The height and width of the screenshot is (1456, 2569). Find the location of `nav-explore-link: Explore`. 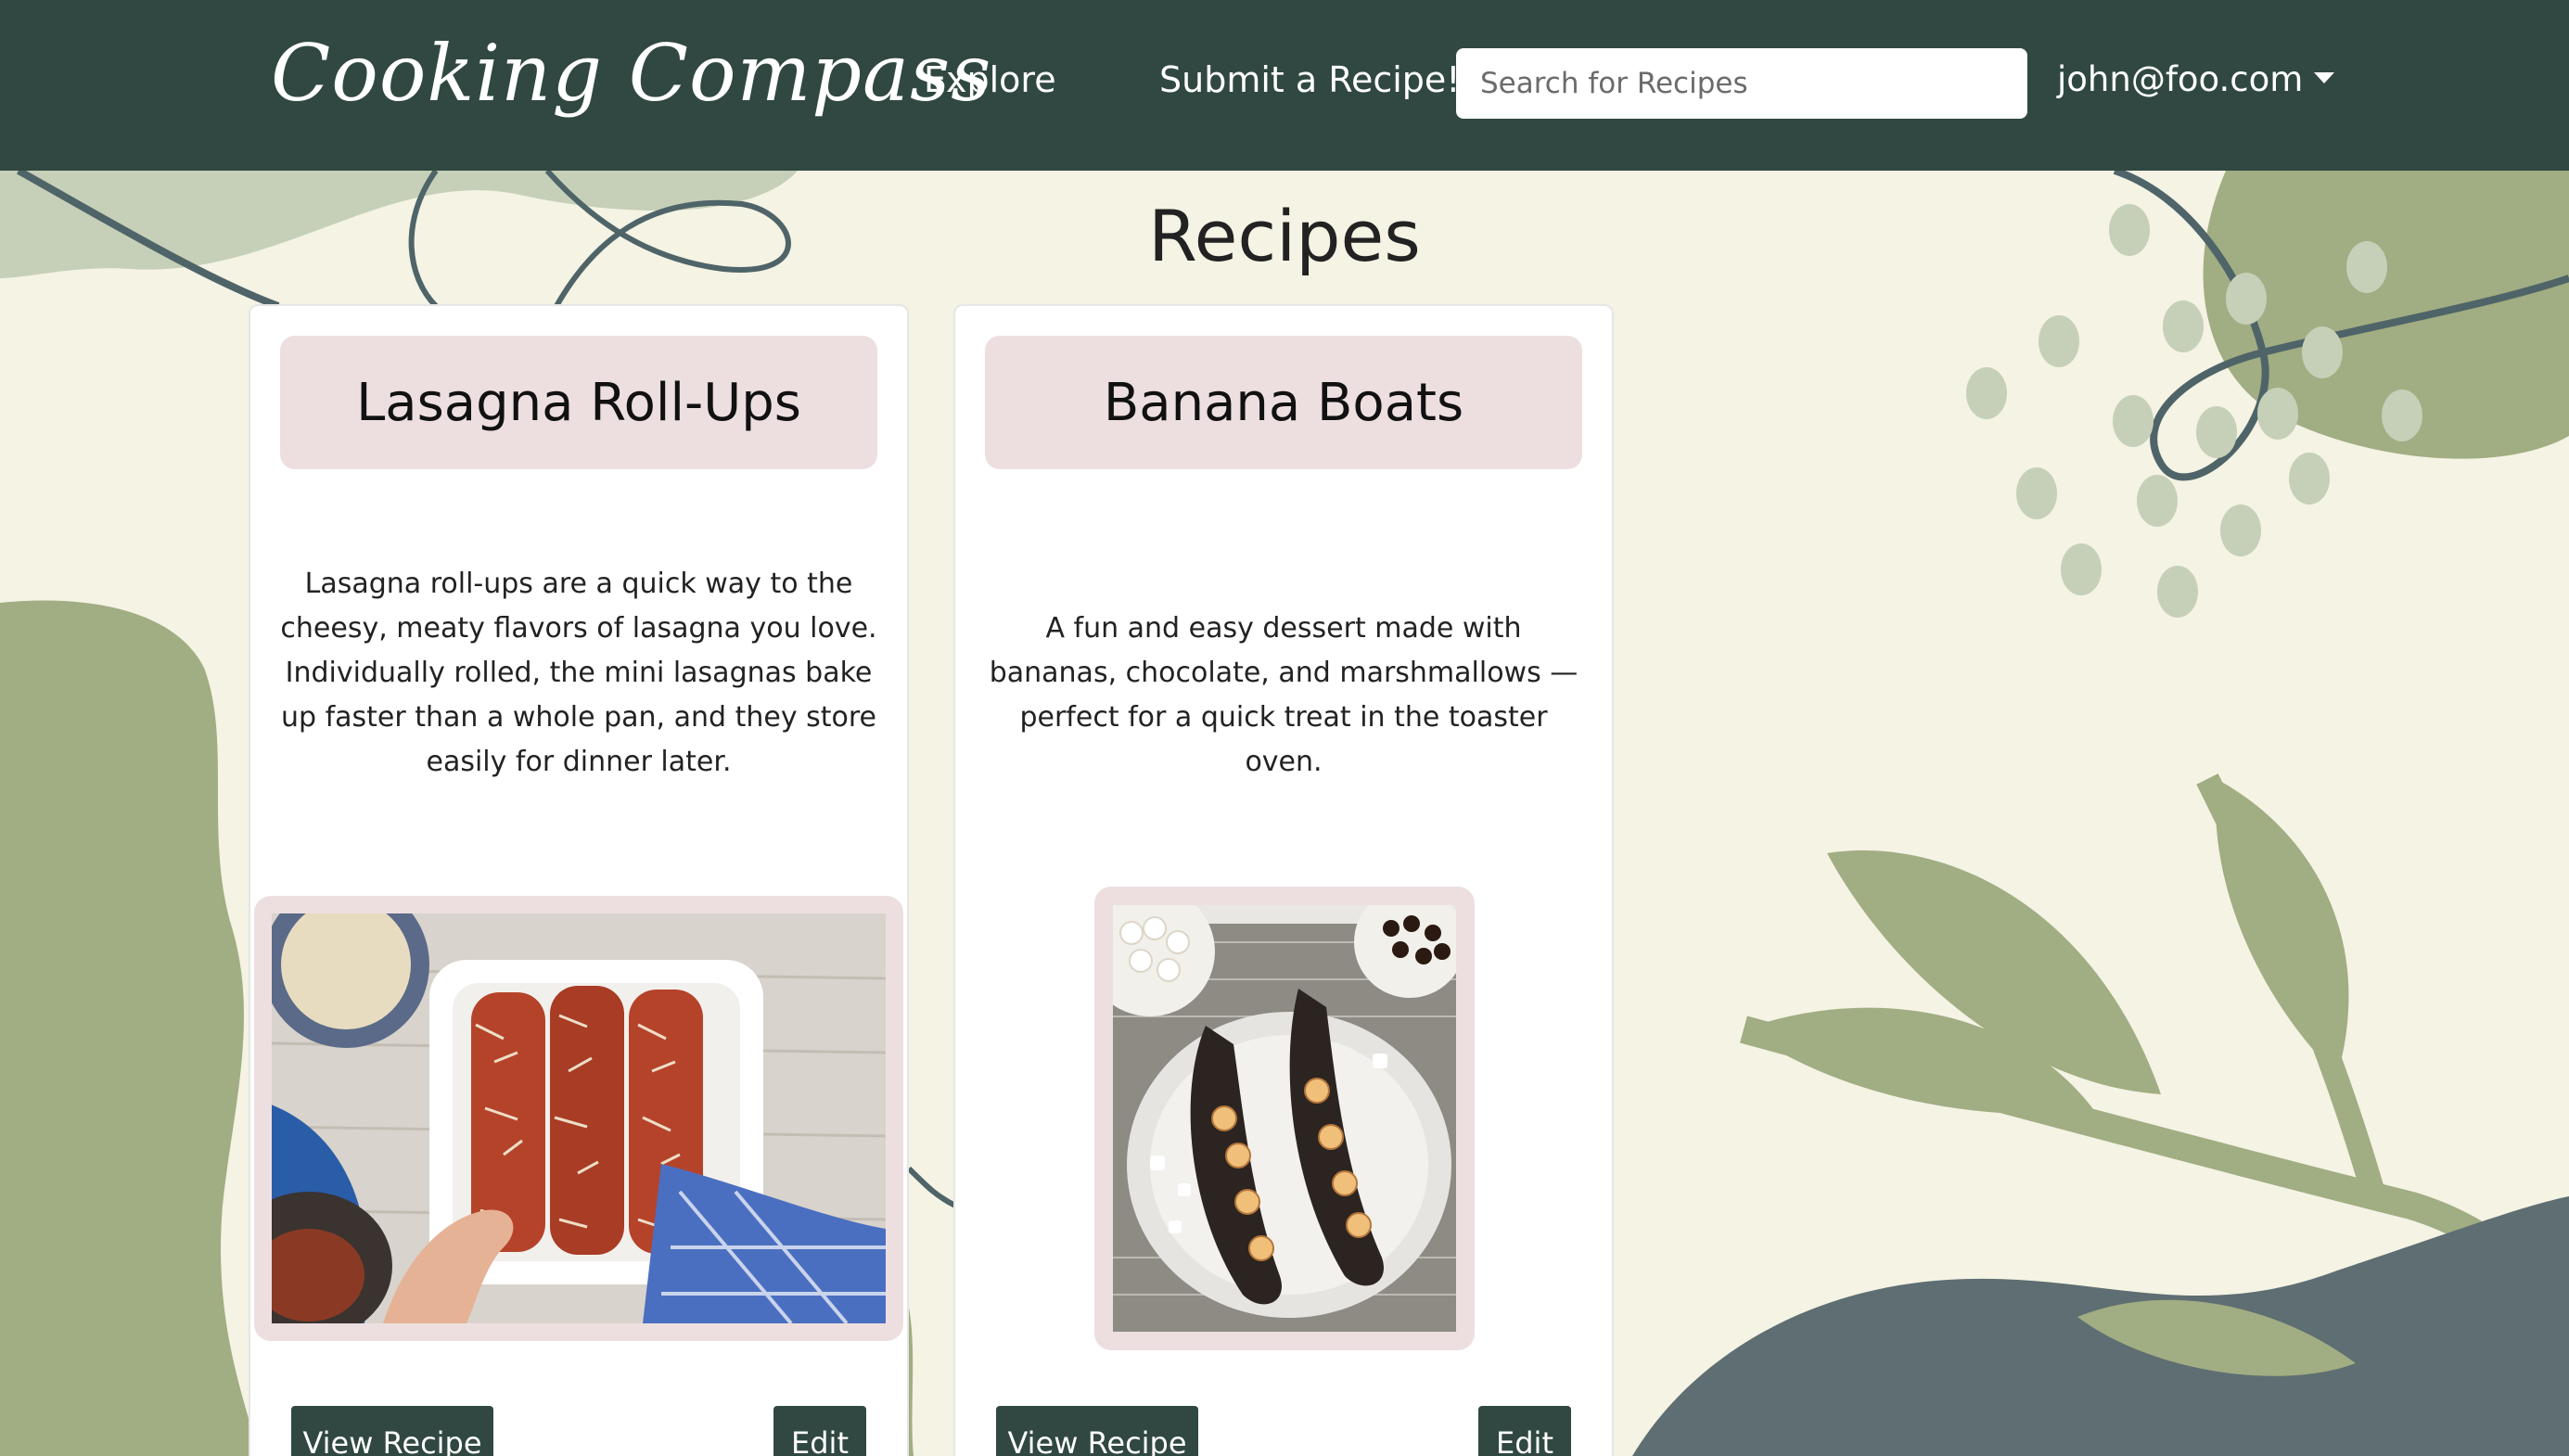

nav-explore-link: Explore is located at coordinates (990, 79).